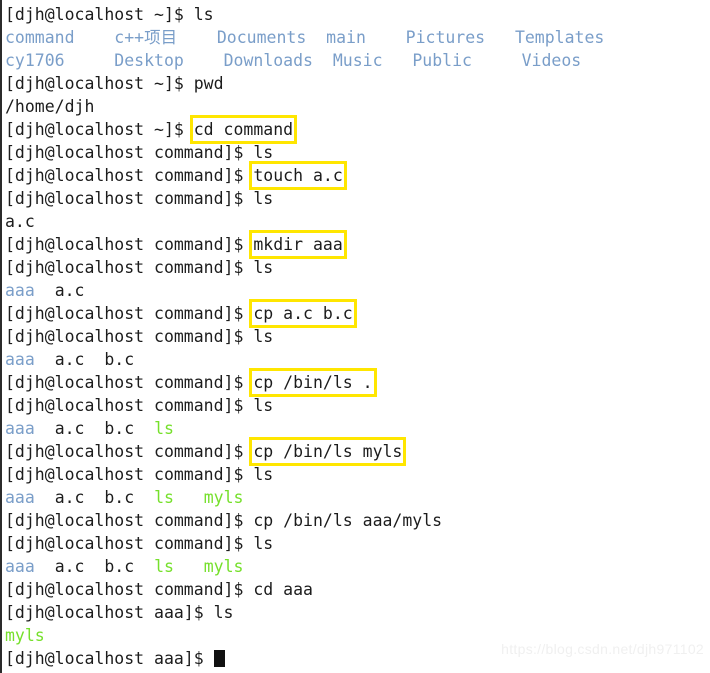  What do you see at coordinates (208, 83) in the screenshot?
I see `typed-command: pwd` at bounding box center [208, 83].